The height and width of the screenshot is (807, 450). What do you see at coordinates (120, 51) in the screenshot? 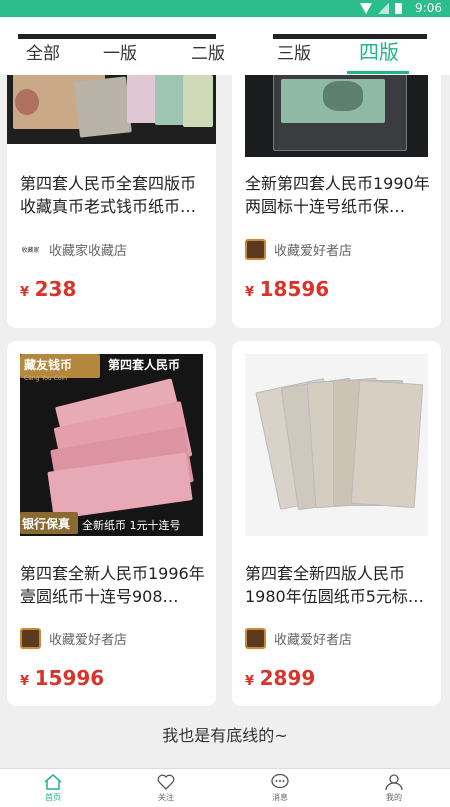
I see `tab-edition-1: 一版` at bounding box center [120, 51].